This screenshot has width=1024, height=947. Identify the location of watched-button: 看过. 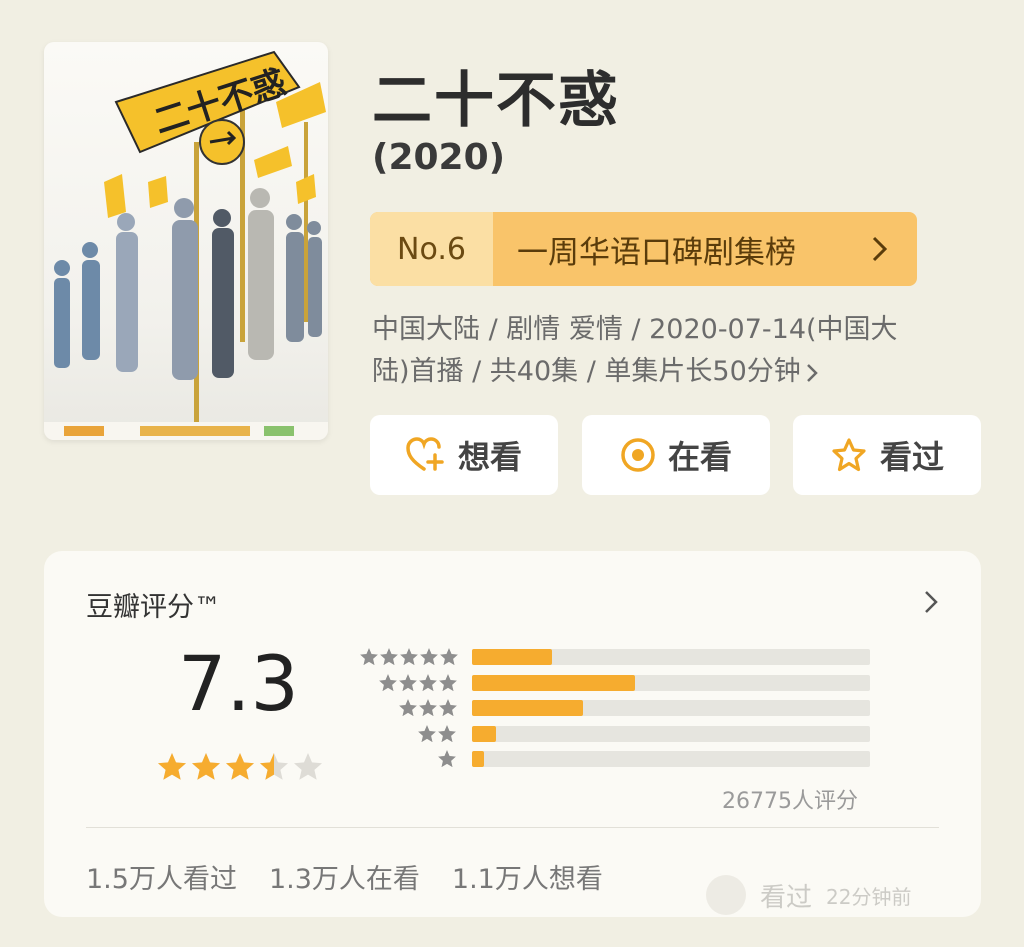
(887, 455).